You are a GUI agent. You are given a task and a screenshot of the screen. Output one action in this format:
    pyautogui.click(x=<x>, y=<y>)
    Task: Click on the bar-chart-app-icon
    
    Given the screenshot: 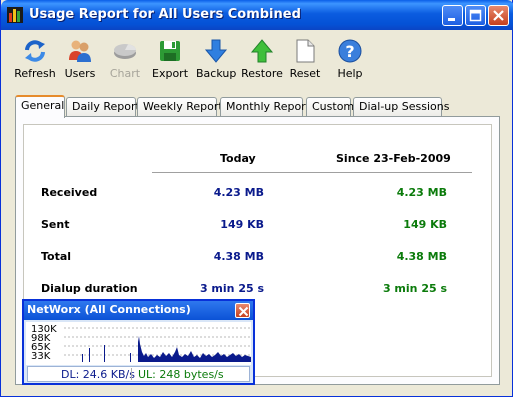 What is the action you would take?
    pyautogui.click(x=15, y=15)
    